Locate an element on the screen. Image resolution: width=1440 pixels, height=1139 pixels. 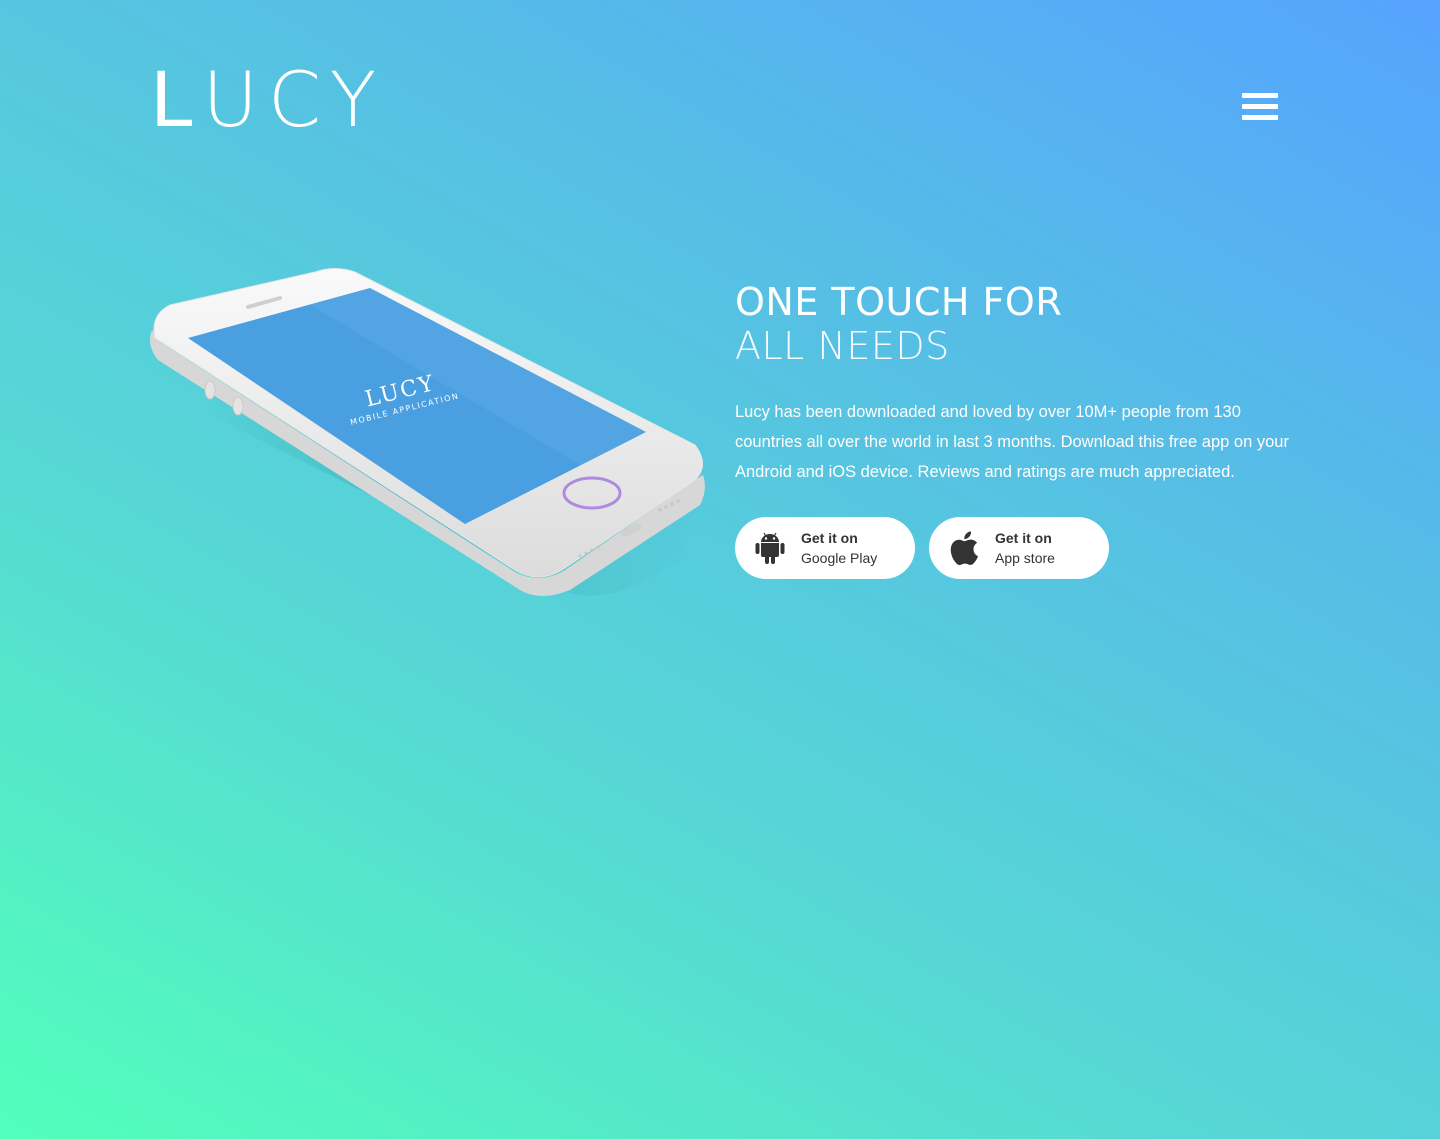
google-play-button: Get it on Google Play is located at coordinates (825, 548).